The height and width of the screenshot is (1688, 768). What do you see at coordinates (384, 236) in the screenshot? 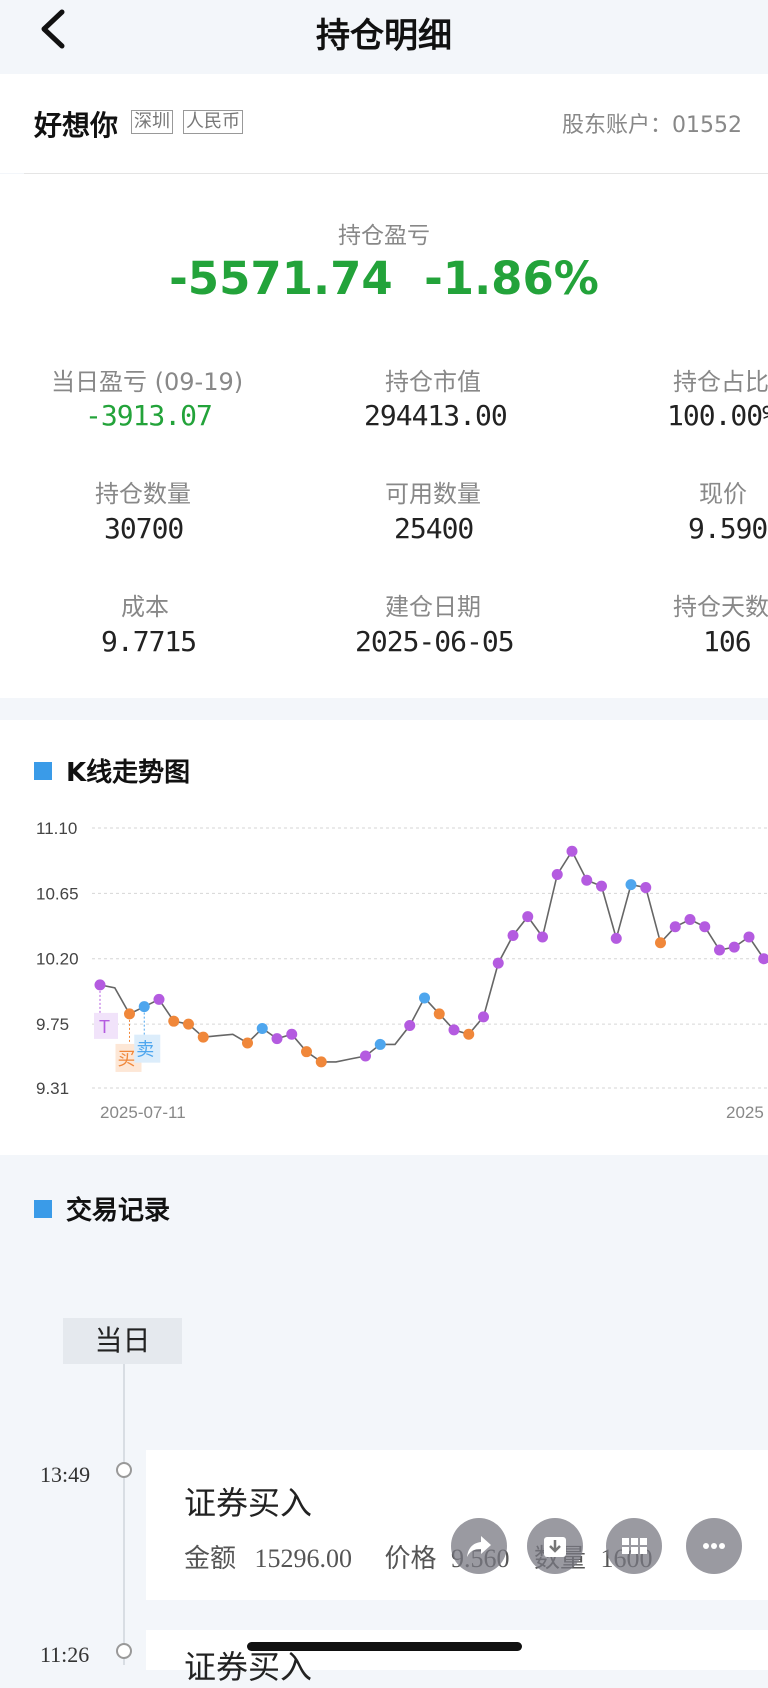
I see `pl-label: 持仓盈亏` at bounding box center [384, 236].